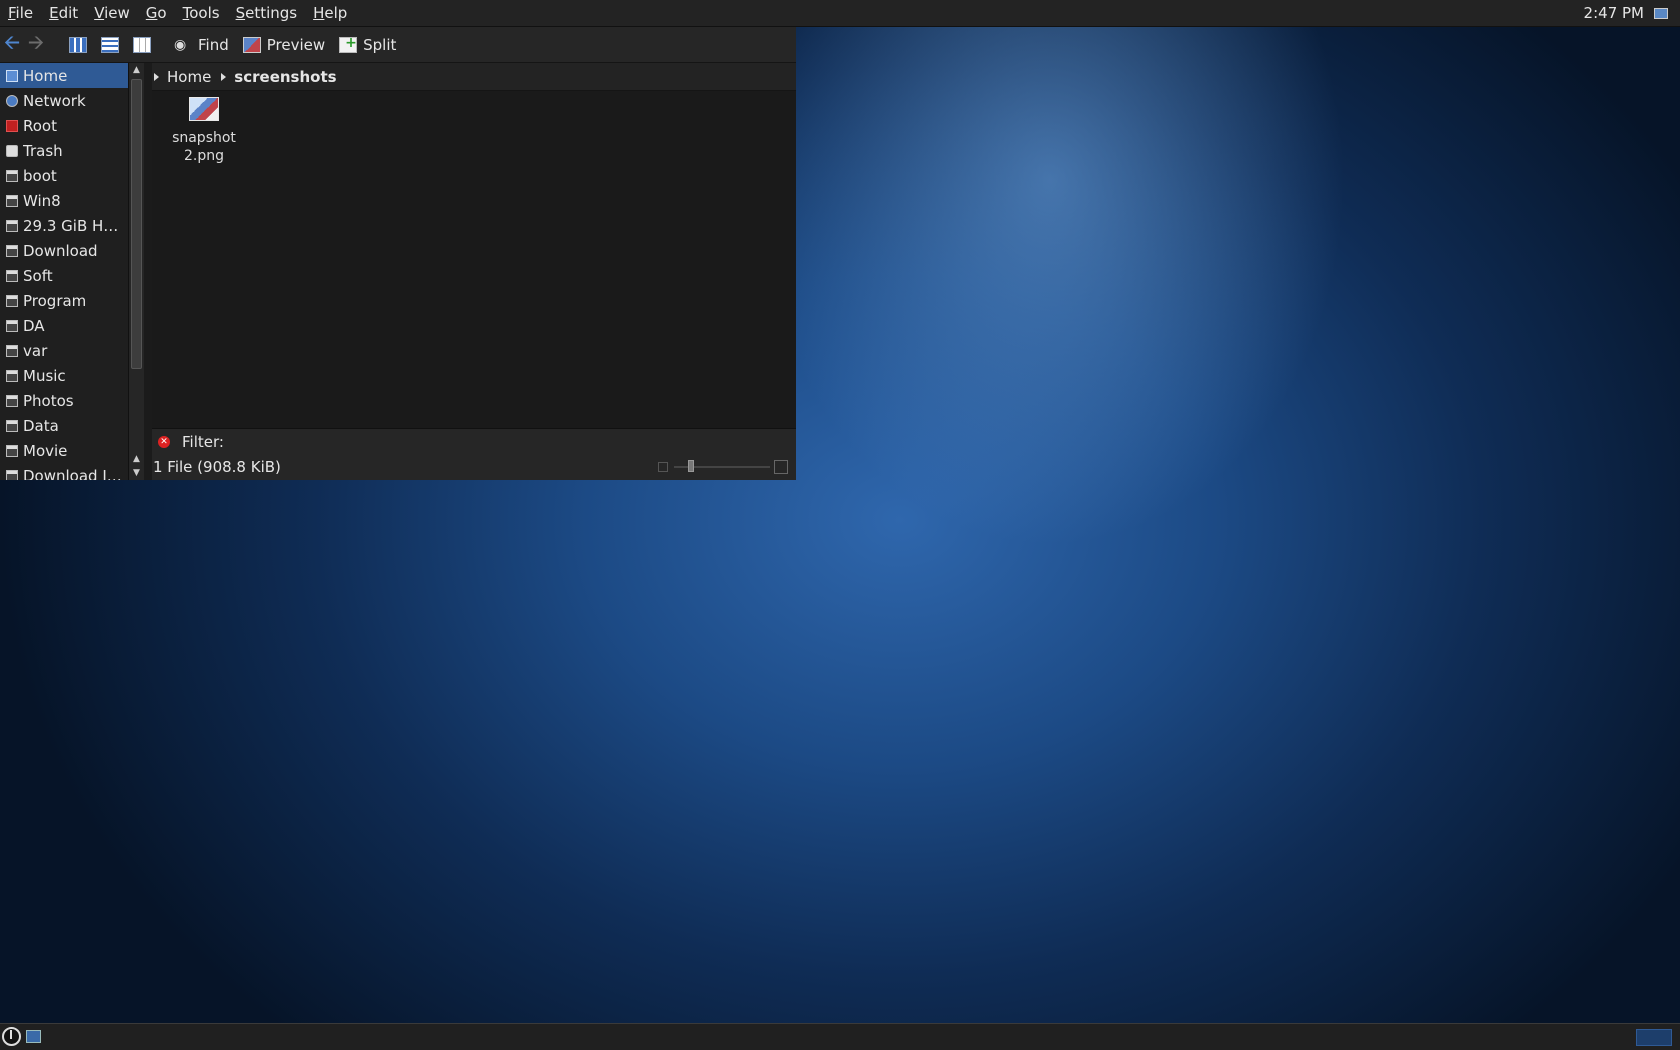 The height and width of the screenshot is (1050, 1680). I want to click on menu-tools: Tools, so click(201, 13).